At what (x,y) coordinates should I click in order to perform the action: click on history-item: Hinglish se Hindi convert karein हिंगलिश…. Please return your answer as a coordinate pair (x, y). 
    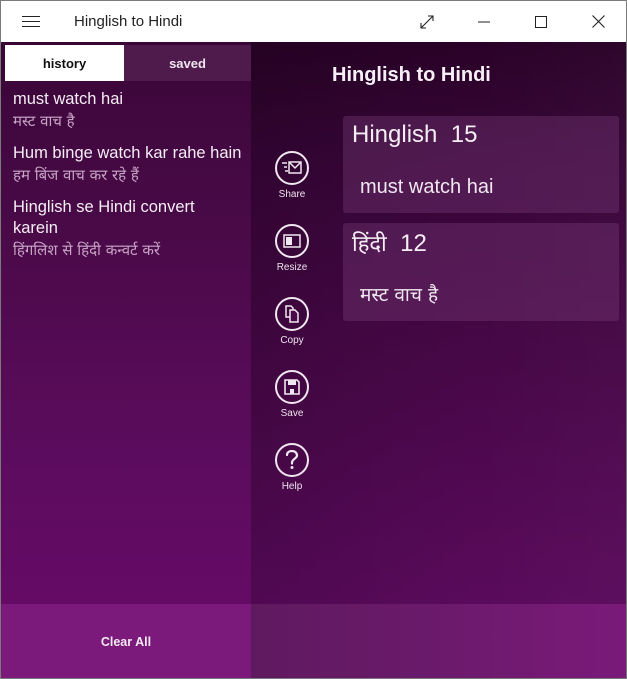
    Looking at the image, I should click on (128, 229).